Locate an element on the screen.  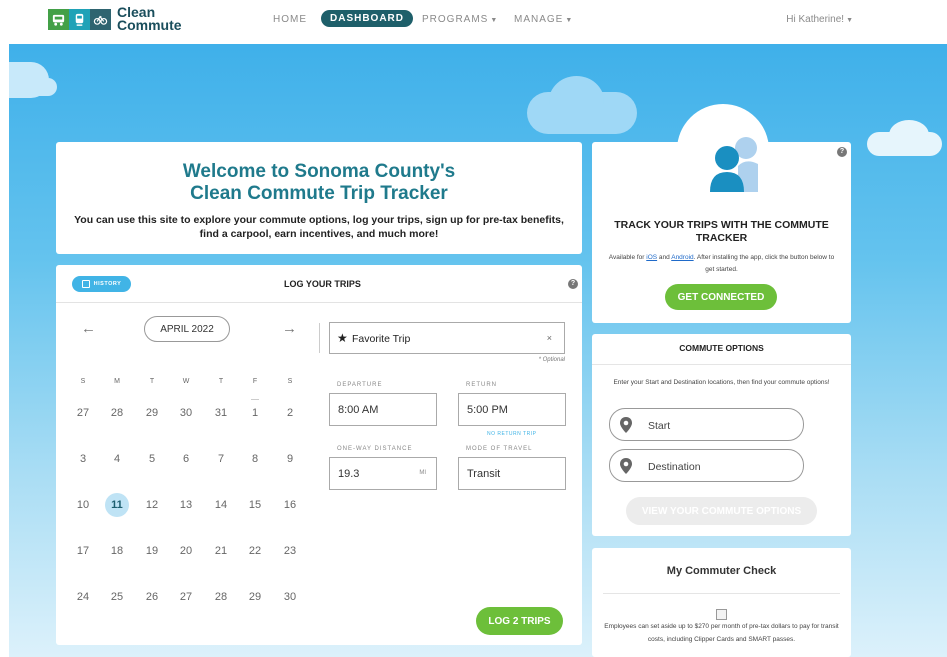
welcome-title-line-1: Welcome to Sonoma County's is located at coordinates (319, 171).